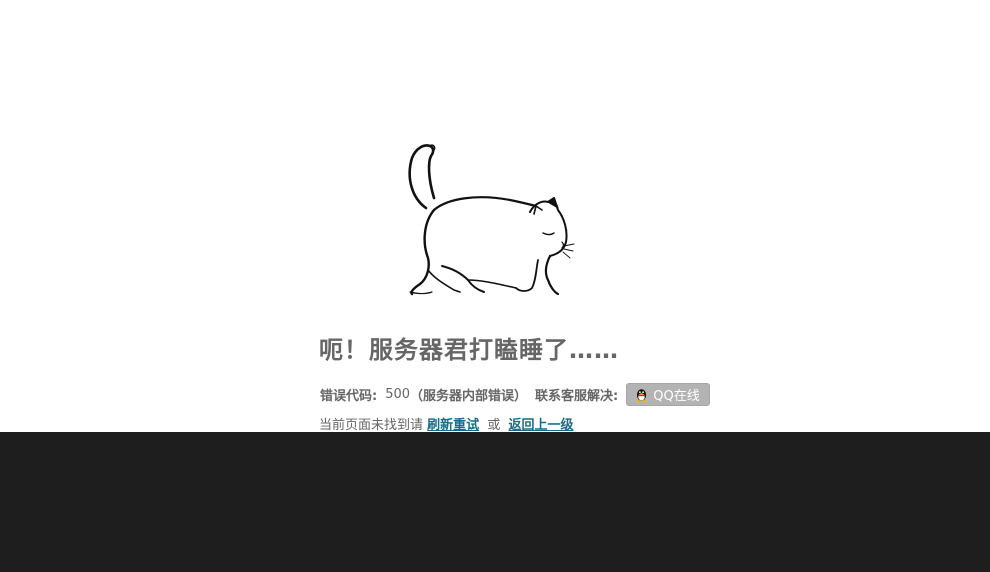 This screenshot has height=572, width=990. What do you see at coordinates (494, 425) in the screenshot?
I see `or-text: 或` at bounding box center [494, 425].